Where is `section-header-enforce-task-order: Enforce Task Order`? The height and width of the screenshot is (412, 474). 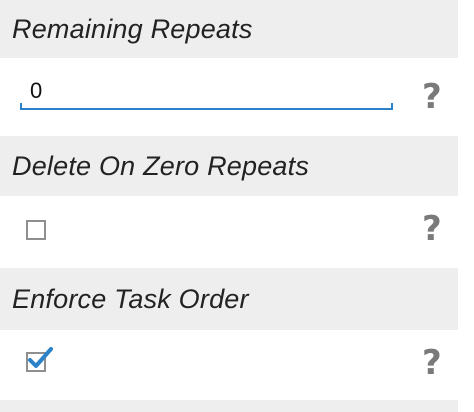 section-header-enforce-task-order: Enforce Task Order is located at coordinates (229, 299).